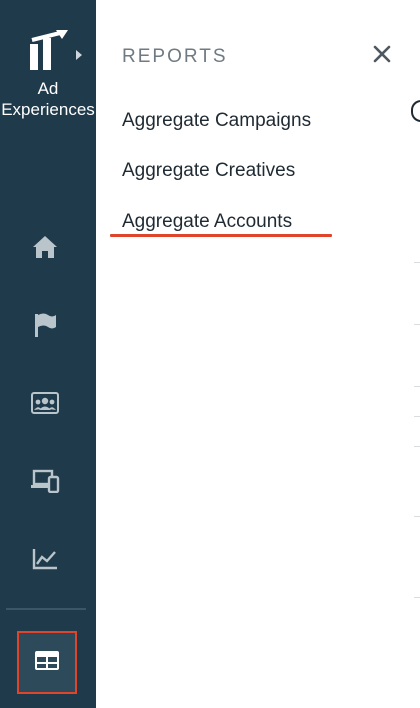  I want to click on menu-item-aggregate-campaigns: Aggregate Campaigns, so click(216, 121).